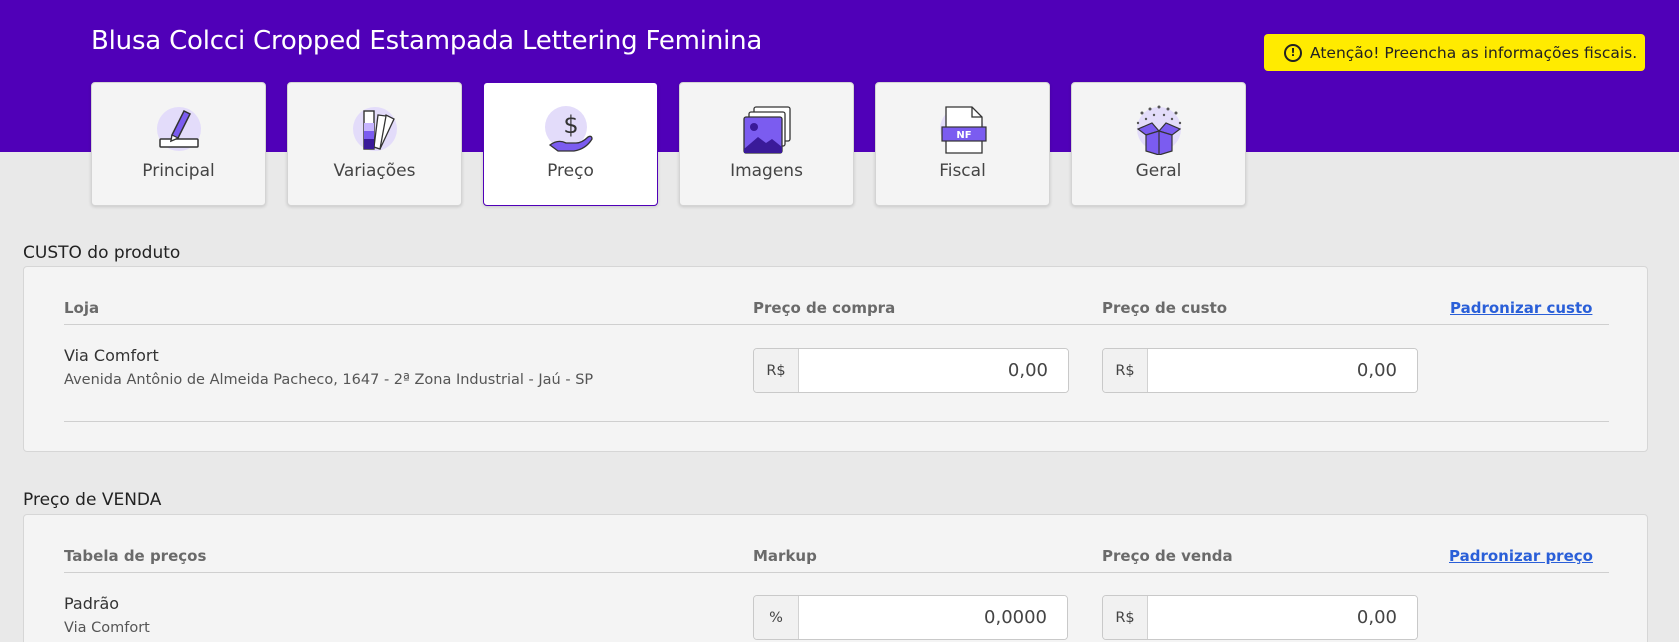 This screenshot has width=1679, height=642. What do you see at coordinates (776, 617) in the screenshot?
I see `percent-prefix: %` at bounding box center [776, 617].